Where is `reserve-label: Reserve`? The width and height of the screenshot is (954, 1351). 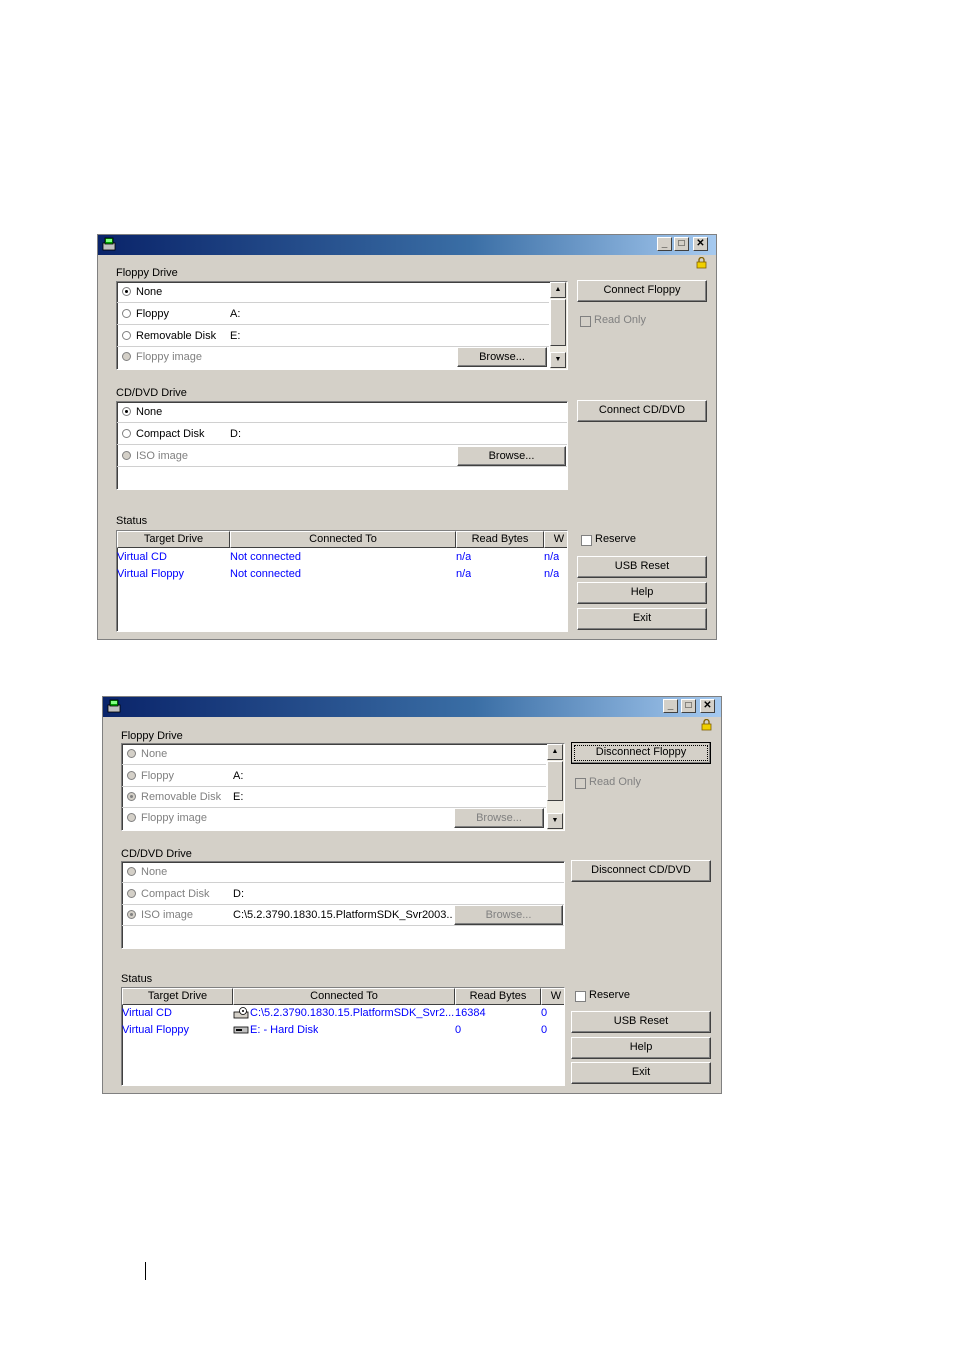
reserve-label: Reserve is located at coordinates (609, 995).